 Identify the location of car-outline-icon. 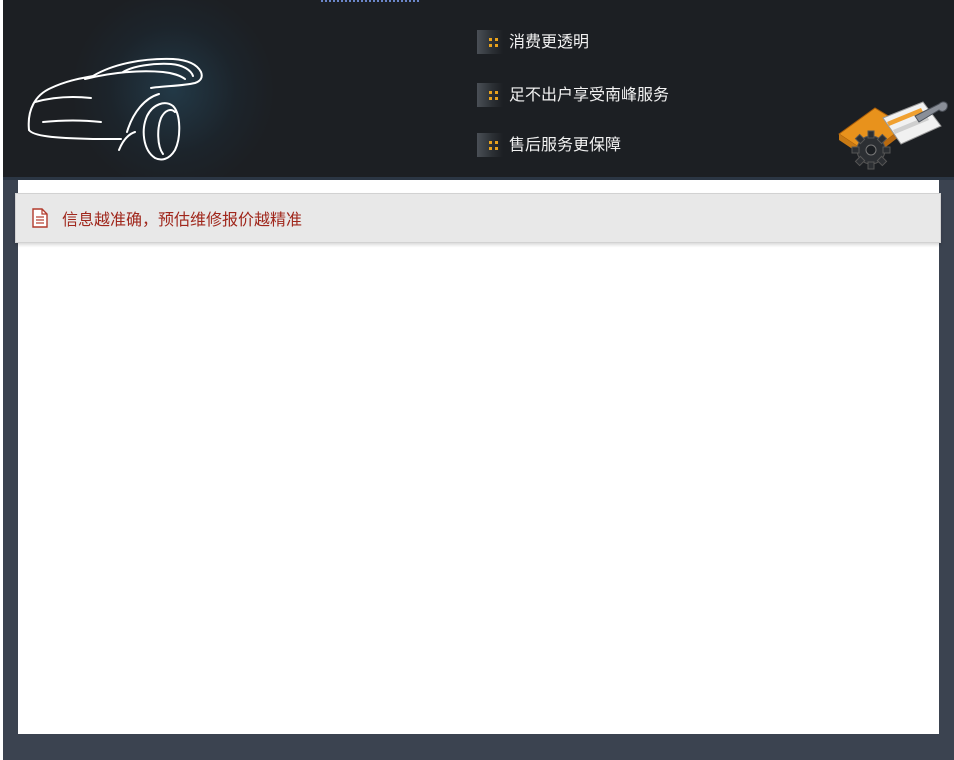
(115, 109).